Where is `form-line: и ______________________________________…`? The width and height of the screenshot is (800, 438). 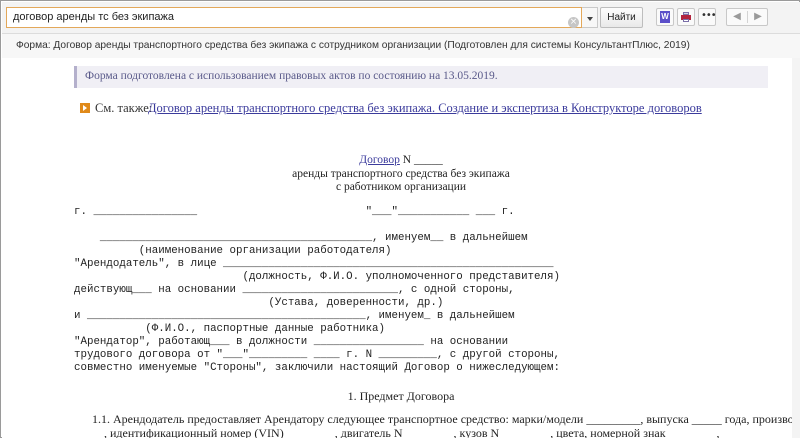 form-line: и ______________________________________… is located at coordinates (294, 316).